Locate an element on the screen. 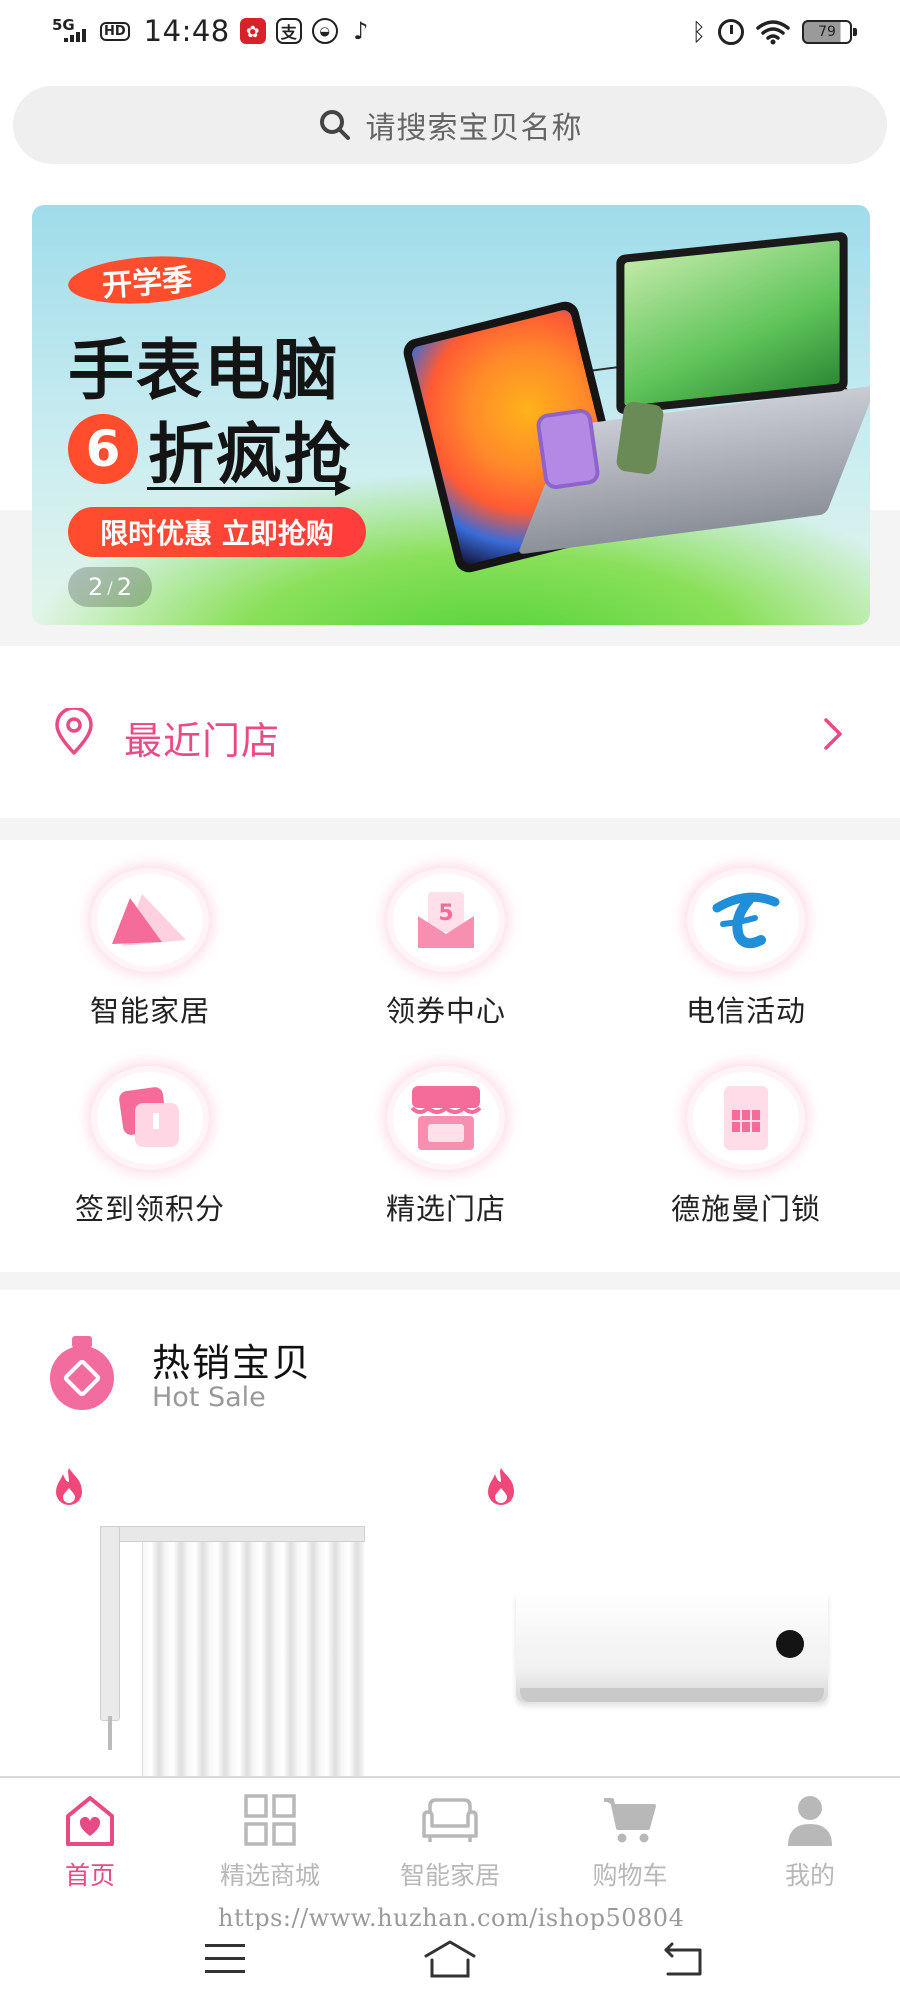 This screenshot has width=900, height=2007. grid-item-door-lock: 德施曼门锁 is located at coordinates (746, 1133).